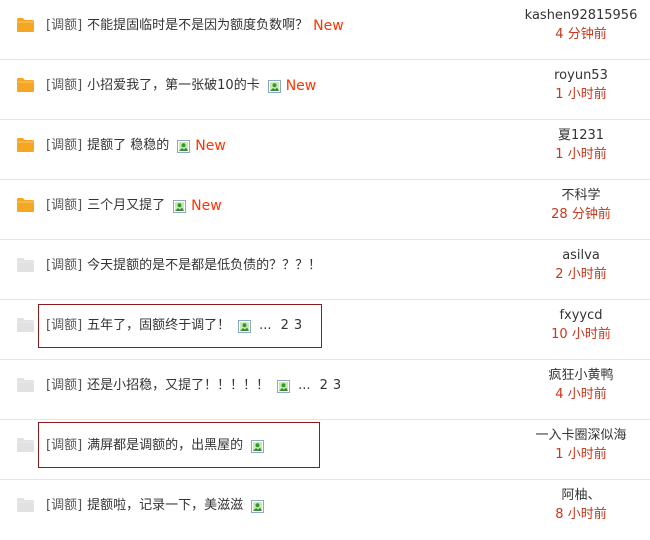  Describe the element at coordinates (581, 375) in the screenshot. I see `author-link: 疯狂小黄鸭` at that location.